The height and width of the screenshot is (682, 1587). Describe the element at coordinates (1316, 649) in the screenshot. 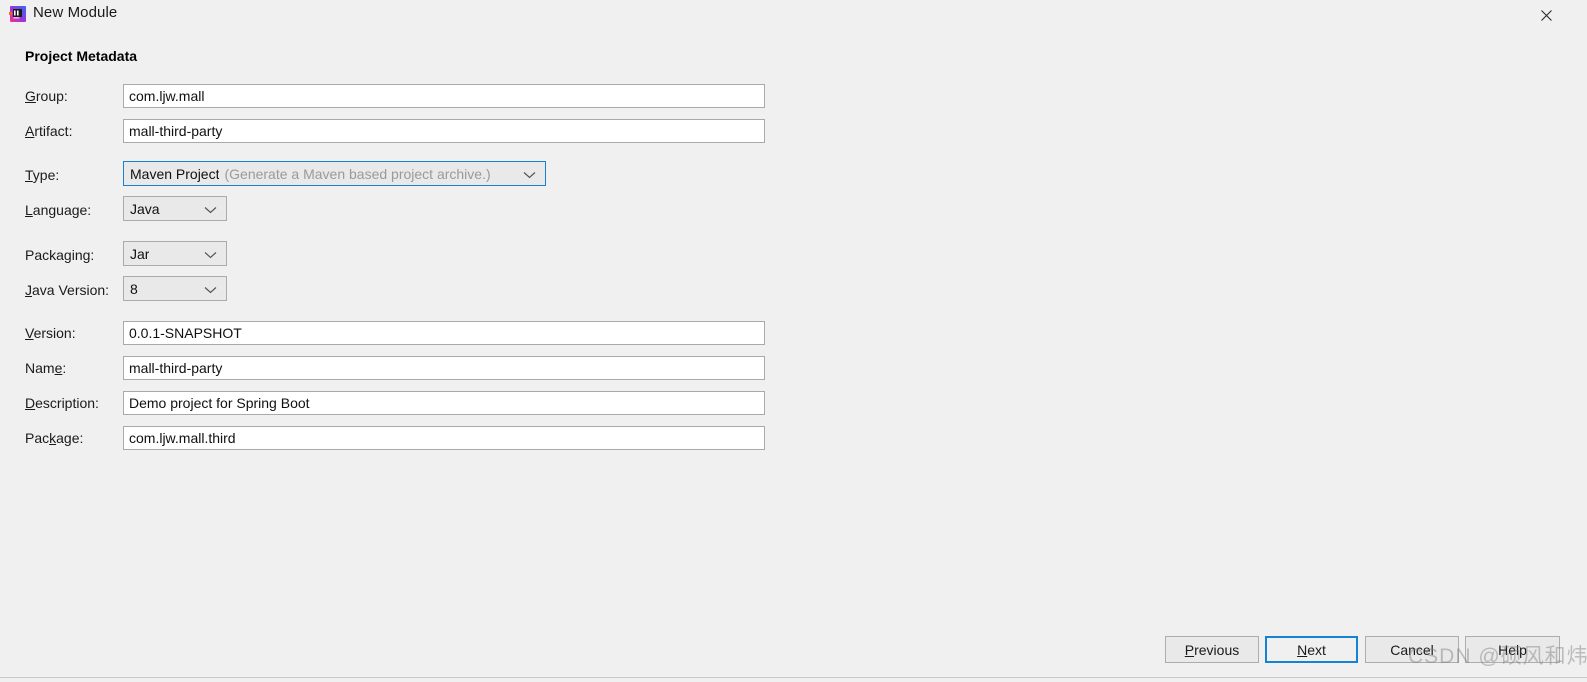

I see `next-button-label: ext` at that location.